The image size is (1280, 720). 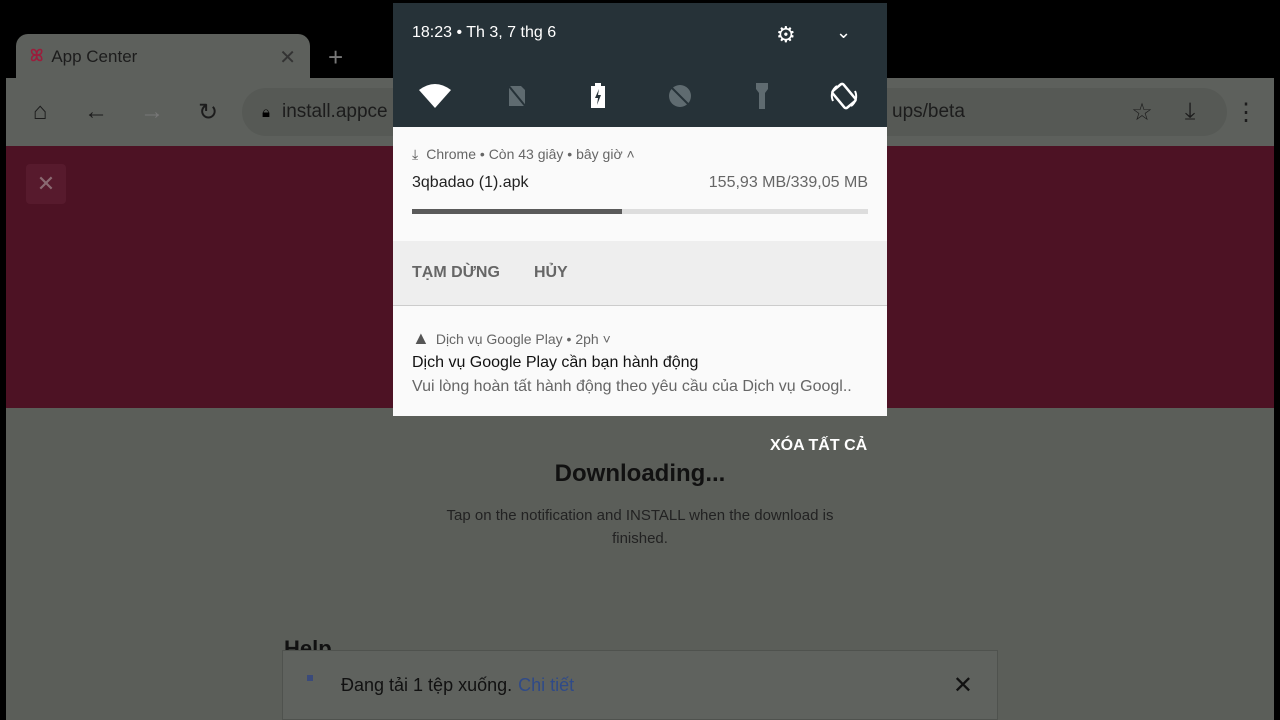 I want to click on download-icon: ⤓, so click(x=1190, y=112).